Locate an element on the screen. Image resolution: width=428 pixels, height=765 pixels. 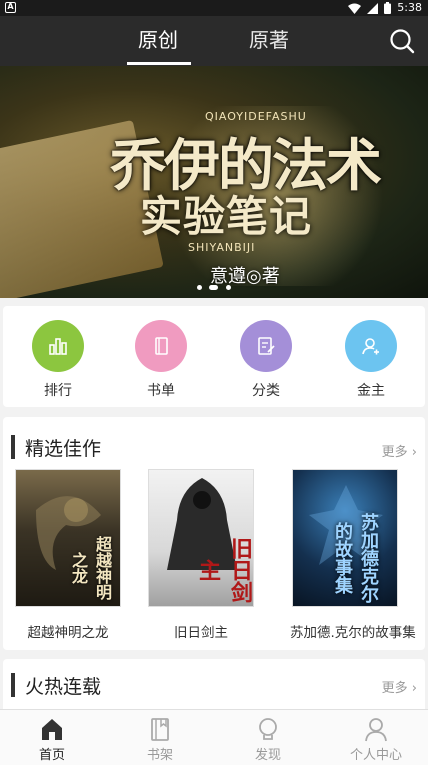
shortcut-ranking: 排行 is located at coordinates (58, 360).